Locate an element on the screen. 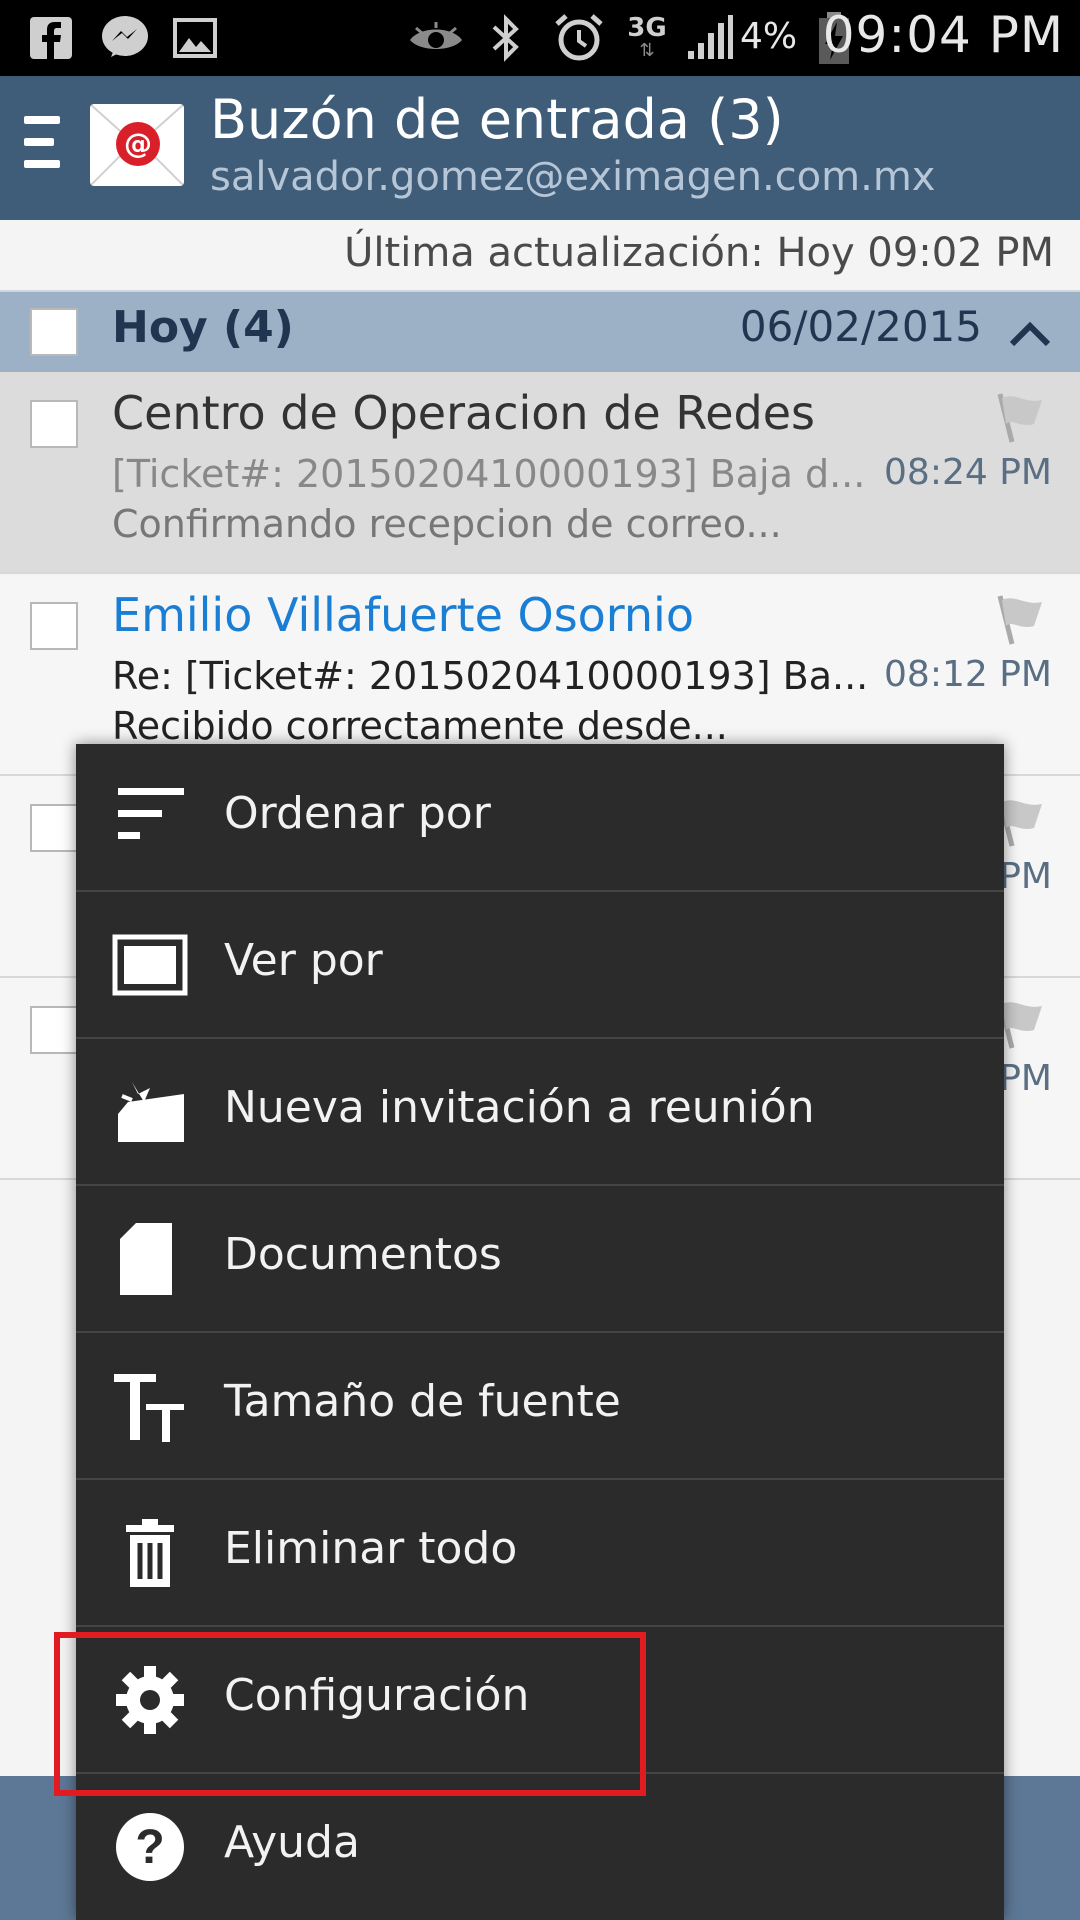 This screenshot has width=1080, height=1920. status-bar: 3G ⇅ 4% 09:04 PM is located at coordinates (540, 38).